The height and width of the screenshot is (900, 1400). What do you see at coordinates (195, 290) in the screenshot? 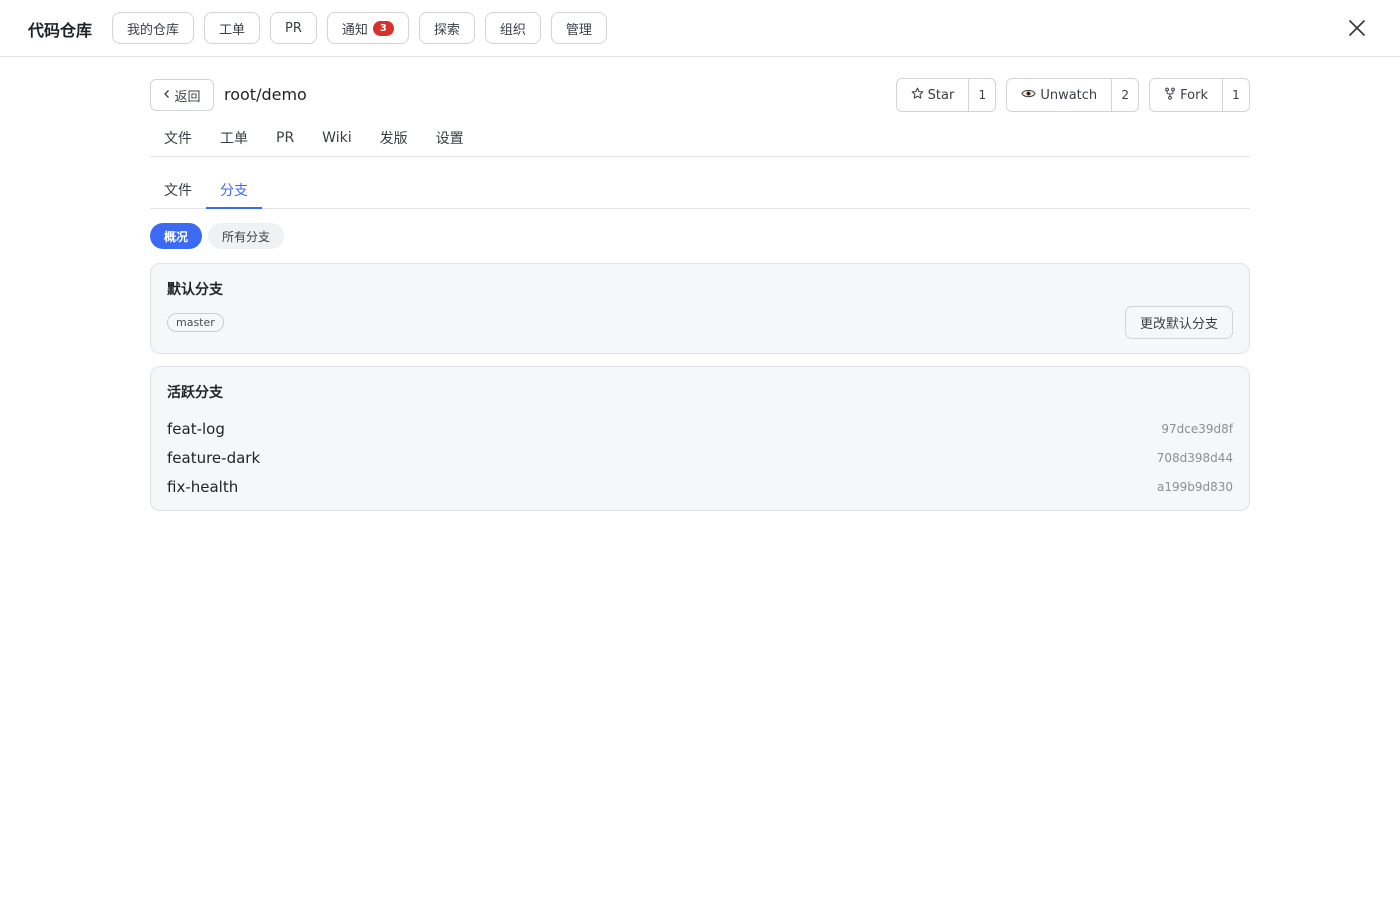
I see `default-branch-title: 默认分支` at bounding box center [195, 290].